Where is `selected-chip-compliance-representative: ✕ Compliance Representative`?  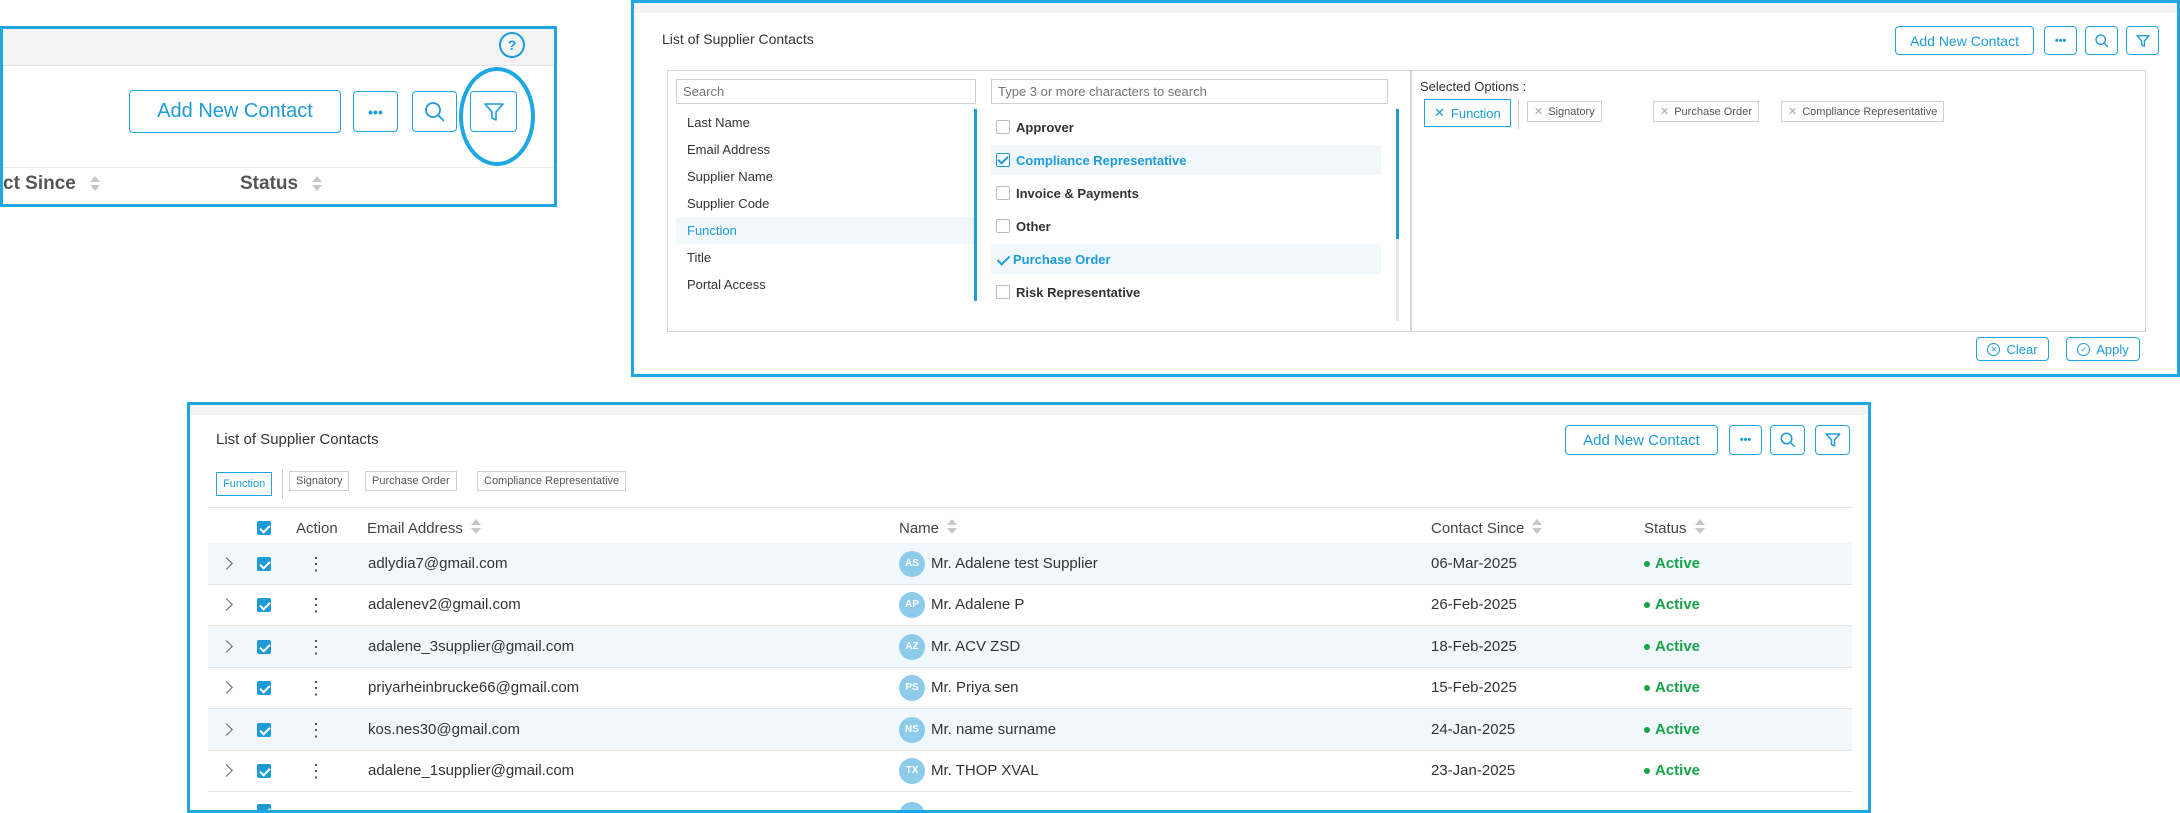
selected-chip-compliance-representative: ✕ Compliance Representative is located at coordinates (1863, 111).